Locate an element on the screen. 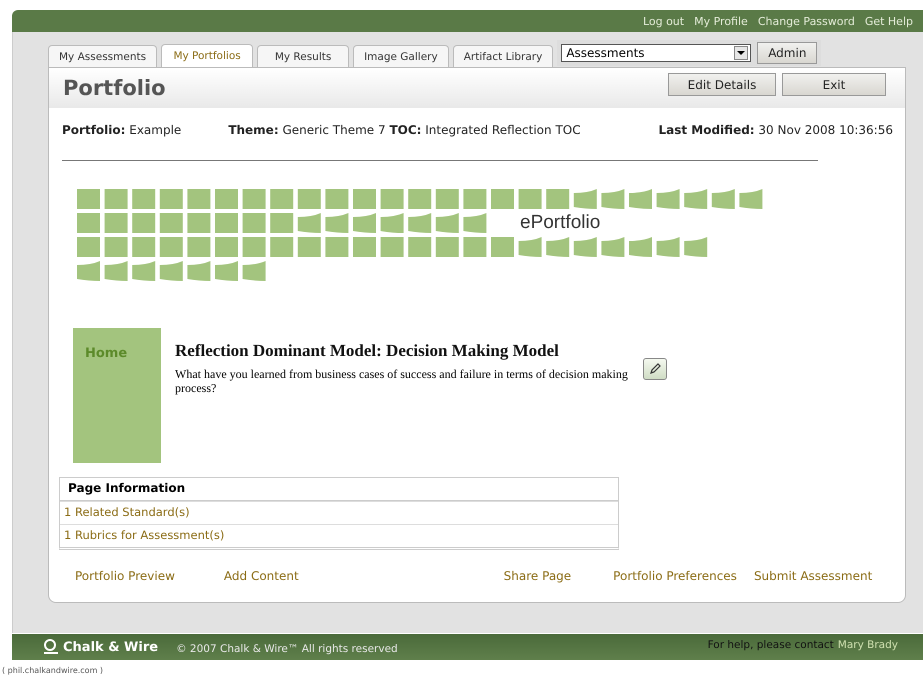  caret-icon is located at coordinates (741, 53).